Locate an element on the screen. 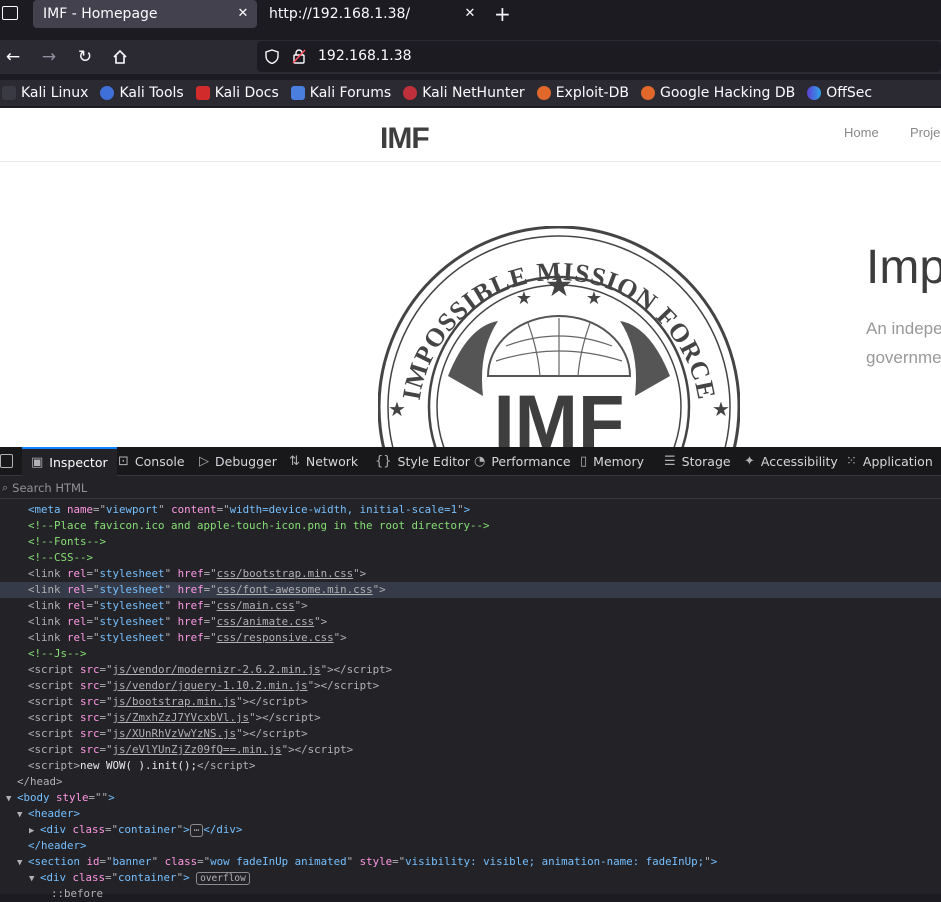 This screenshot has height=902, width=941. markup-body-open: ▼ <body style=""> is located at coordinates (470, 798).